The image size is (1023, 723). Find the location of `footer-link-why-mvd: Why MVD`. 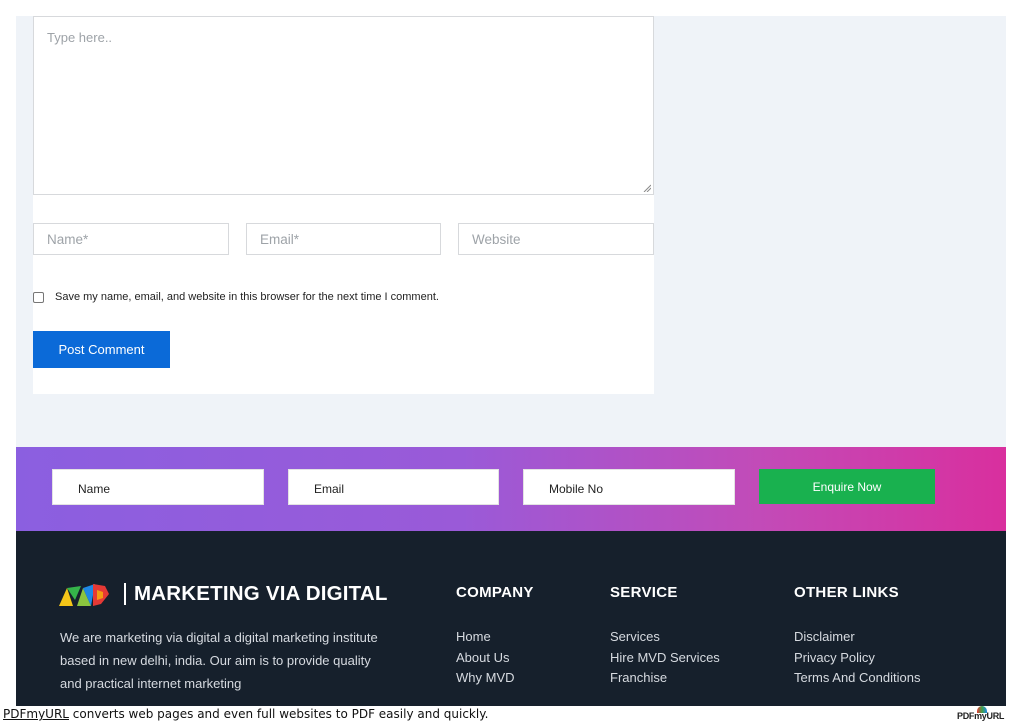

footer-link-why-mvd: Why MVD is located at coordinates (485, 678).